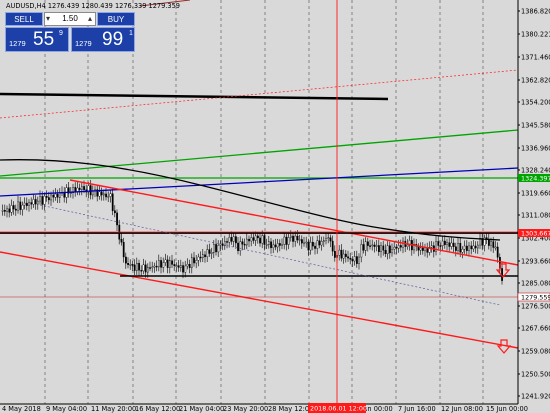  I want to click on sell-price-box: 1279 55 9, so click(37, 39).